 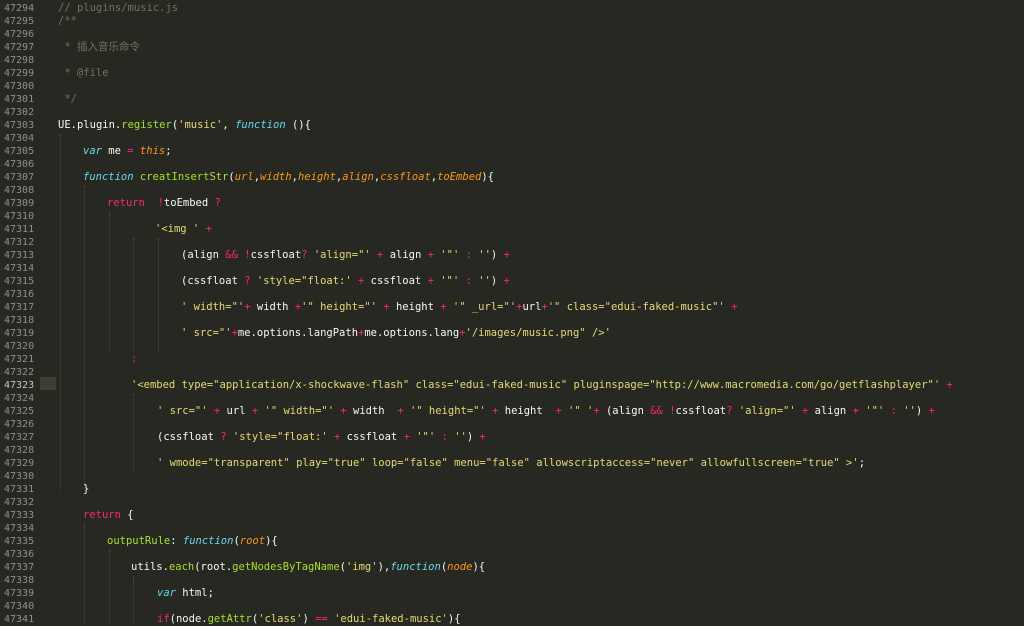 I want to click on code-token: (cssfloat, so click(x=189, y=437).